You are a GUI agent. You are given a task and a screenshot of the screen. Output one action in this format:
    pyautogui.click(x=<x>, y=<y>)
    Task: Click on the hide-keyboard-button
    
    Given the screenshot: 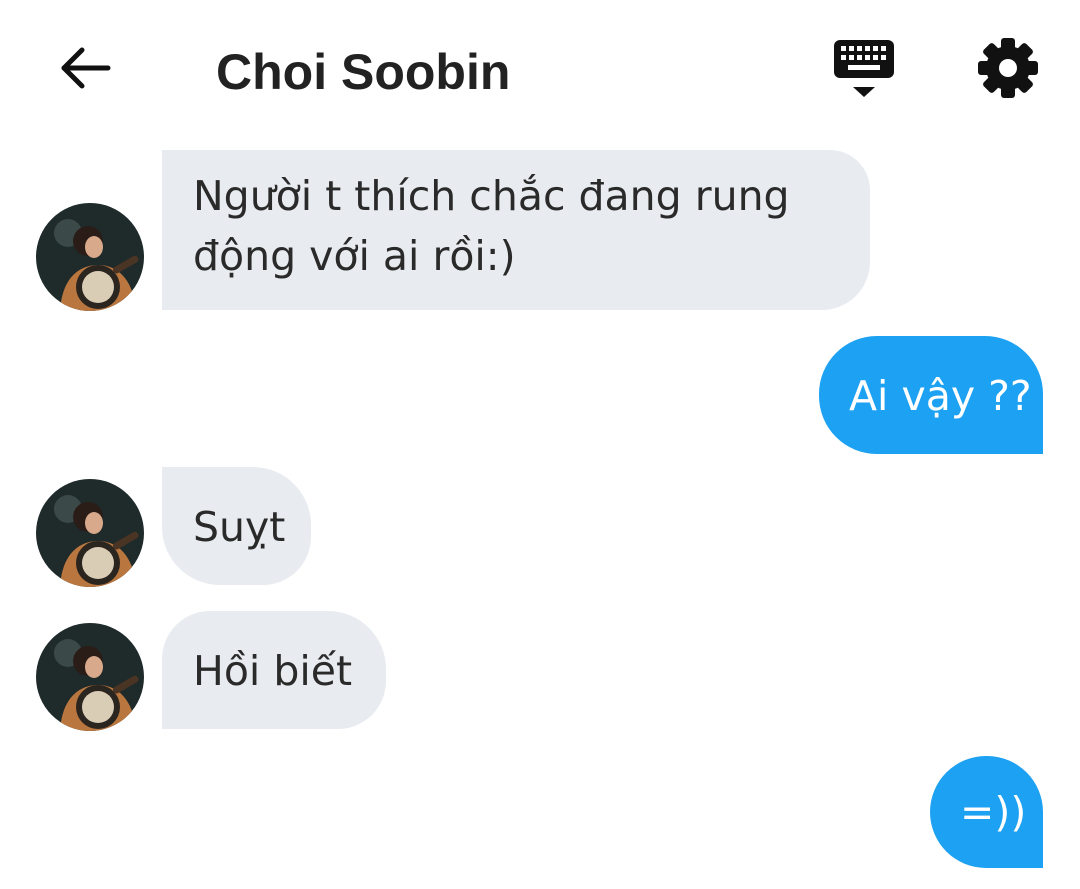 What is the action you would take?
    pyautogui.click(x=864, y=70)
    